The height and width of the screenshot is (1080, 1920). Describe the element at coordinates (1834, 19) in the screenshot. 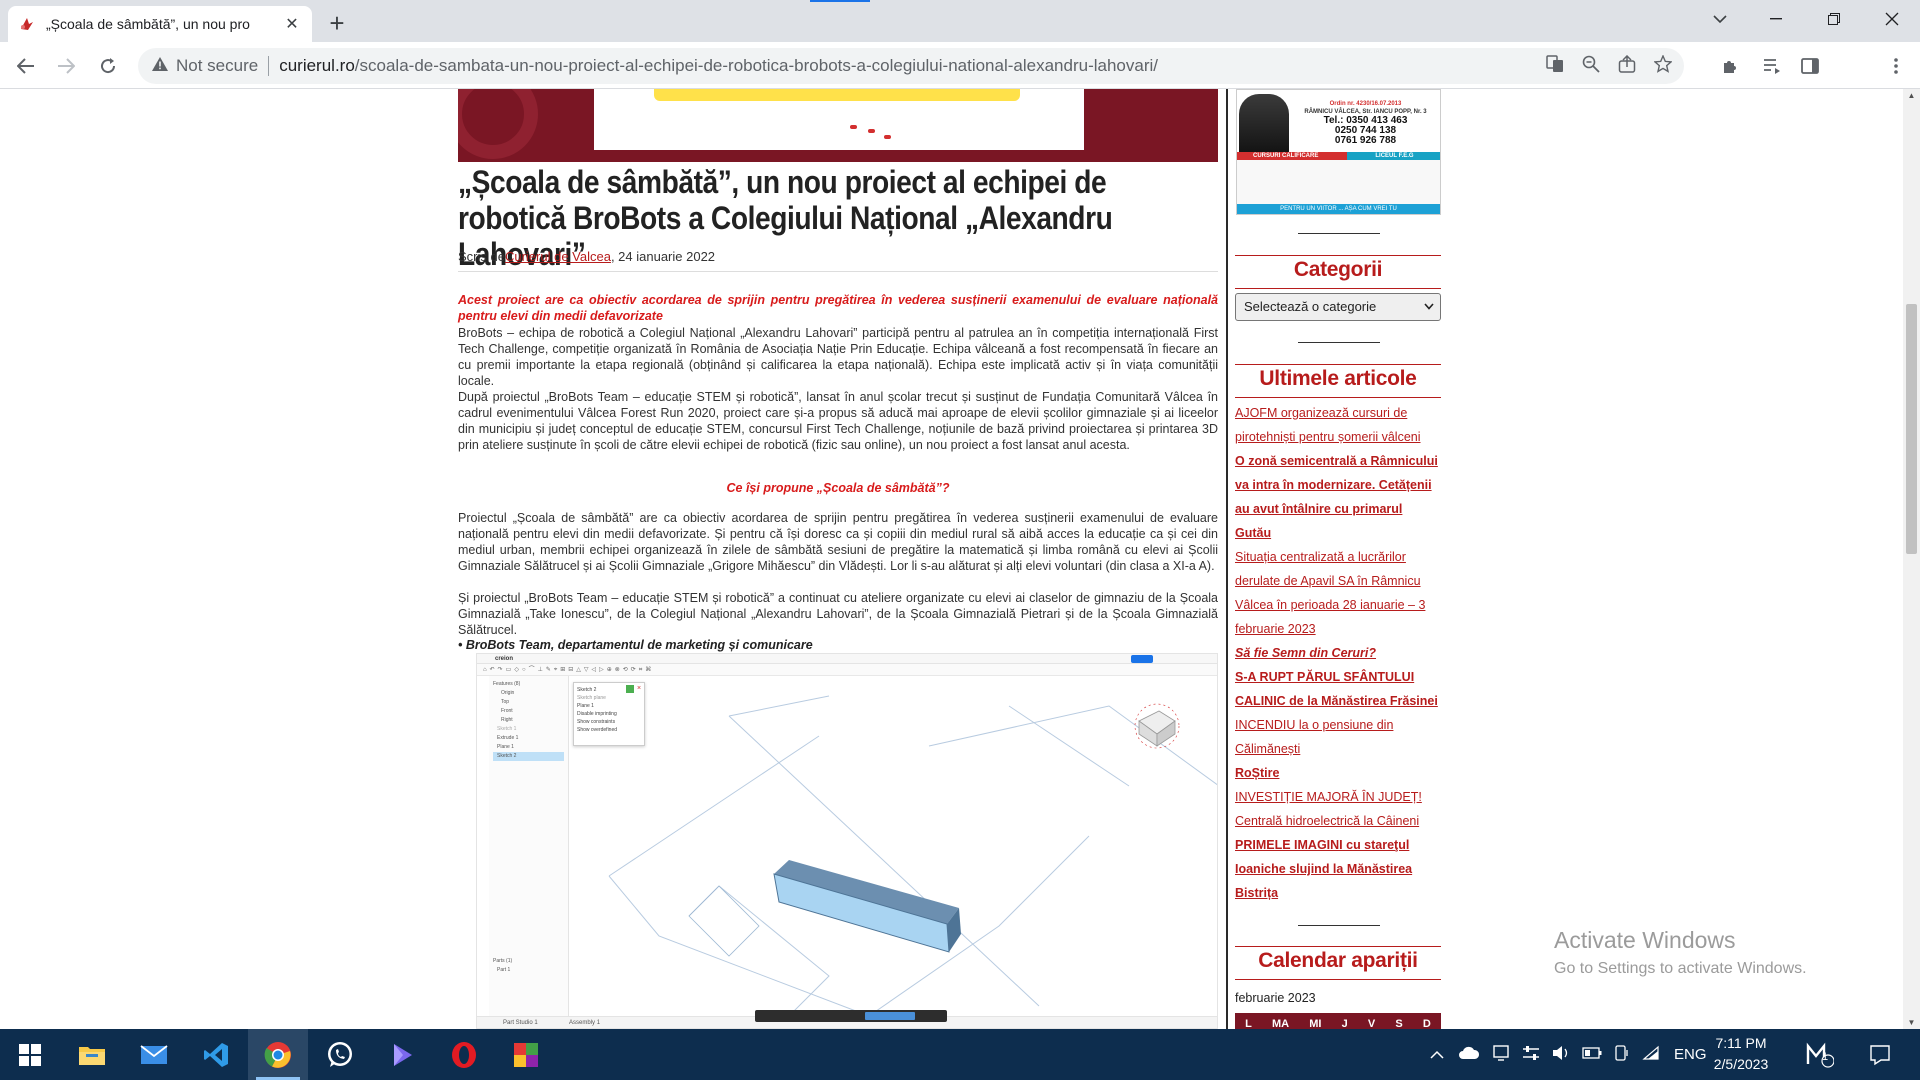

I see `restore-icon` at that location.